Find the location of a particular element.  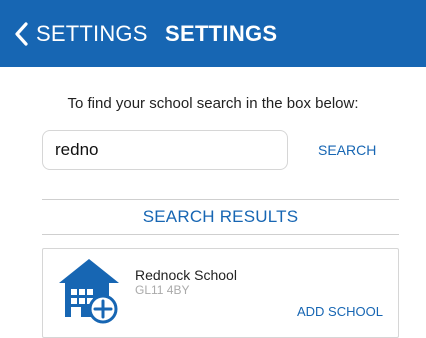

school-postcode: GL11 4BY is located at coordinates (162, 290).